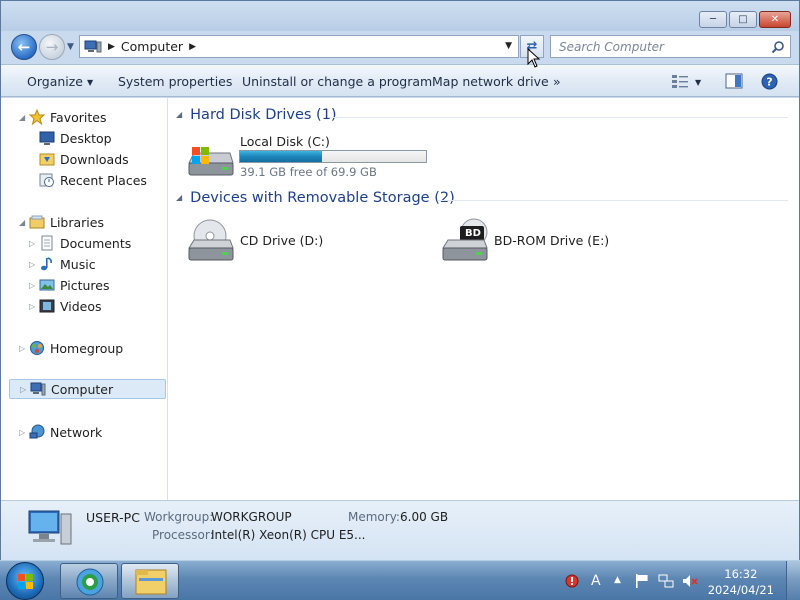 The width and height of the screenshot is (800, 600). Describe the element at coordinates (175, 81) in the screenshot. I see `system-properties-button: System properties` at that location.